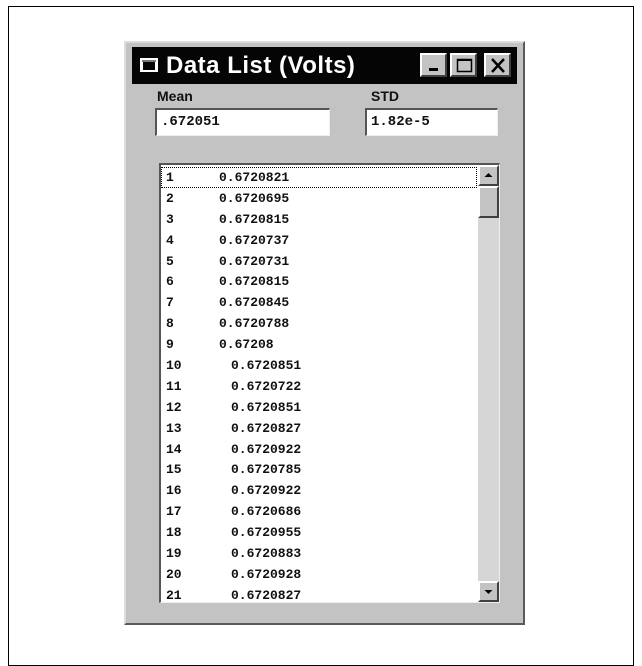 Image resolution: width=642 pixels, height=666 pixels. I want to click on list-item: 2 0.6720695, so click(319, 198).